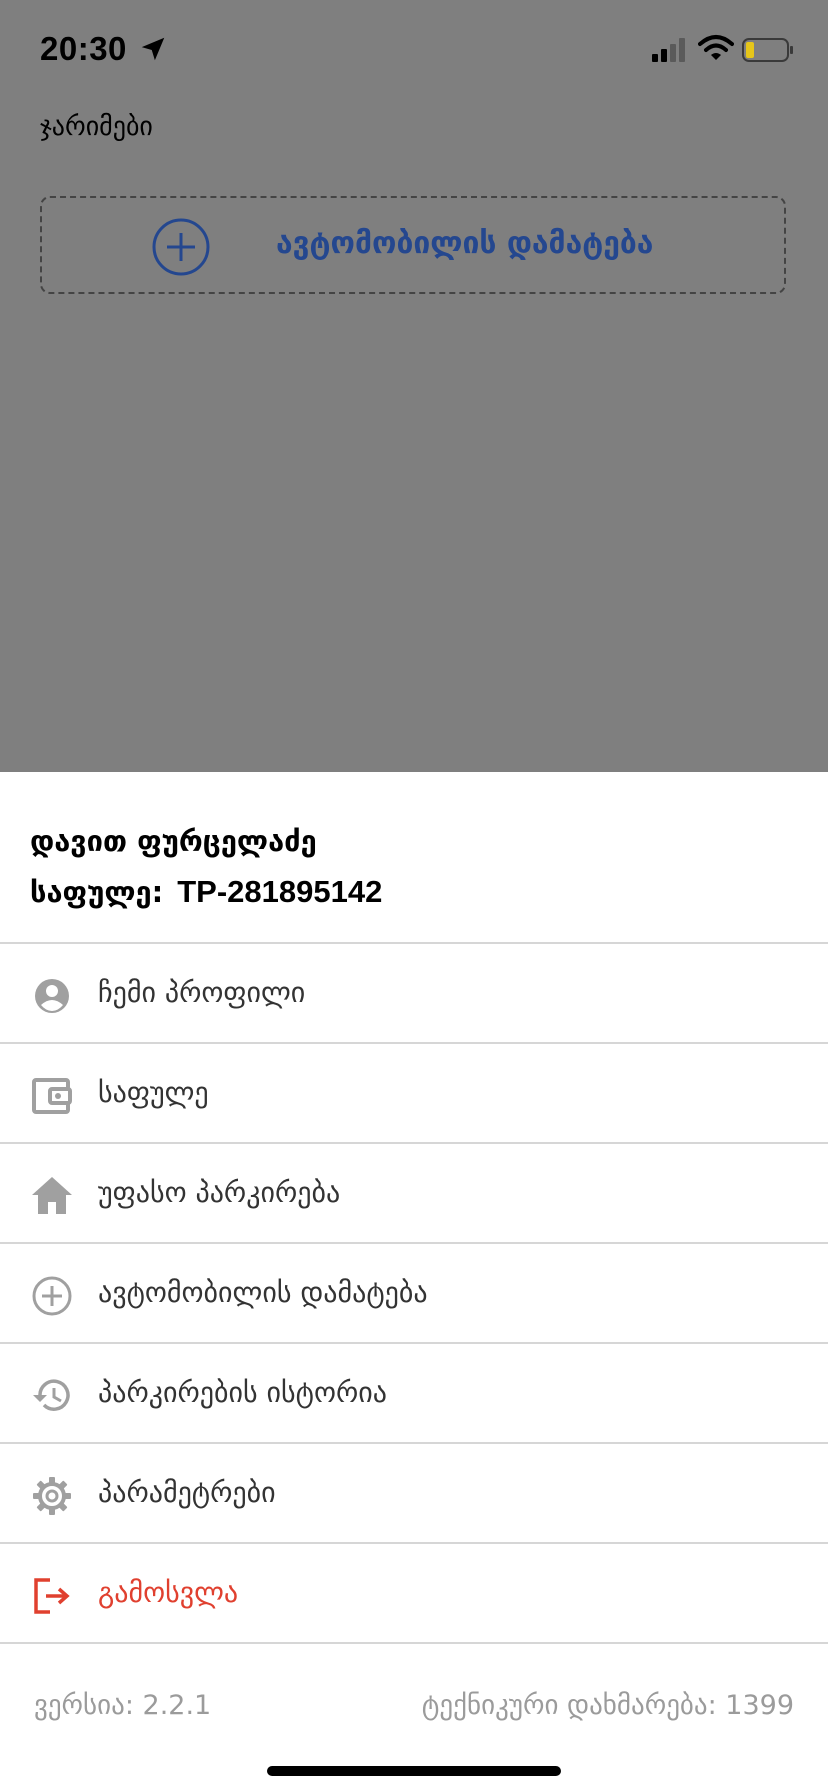 The width and height of the screenshot is (828, 1792). What do you see at coordinates (83, 48) in the screenshot?
I see `status-time: 20:30` at bounding box center [83, 48].